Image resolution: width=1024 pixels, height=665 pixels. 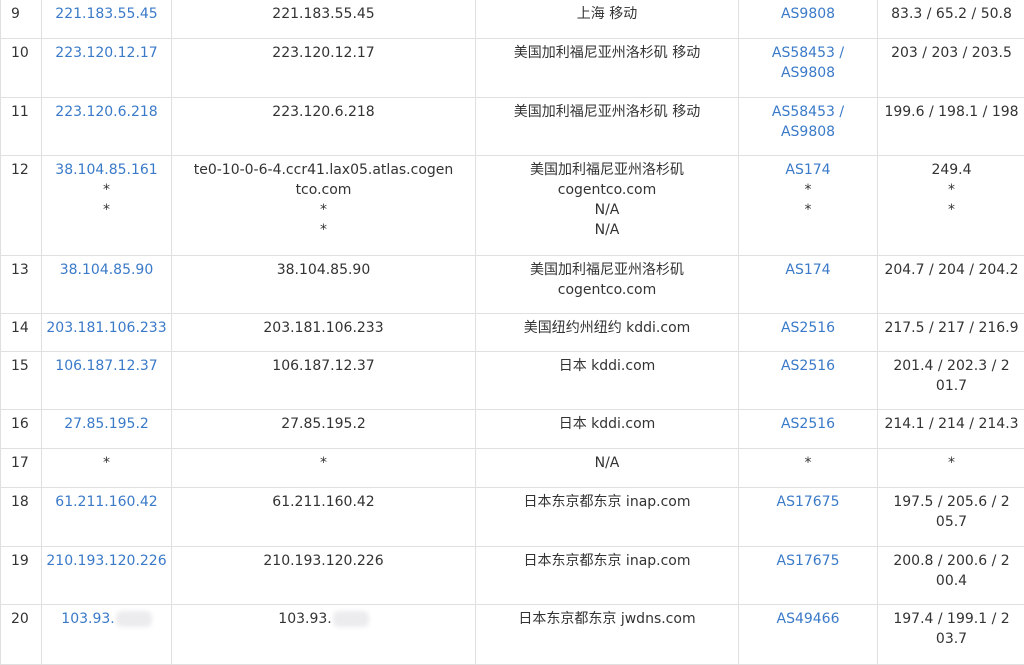 What do you see at coordinates (951, 127) in the screenshot?
I see `rtt: 199.6 / 198.1 / 198` at bounding box center [951, 127].